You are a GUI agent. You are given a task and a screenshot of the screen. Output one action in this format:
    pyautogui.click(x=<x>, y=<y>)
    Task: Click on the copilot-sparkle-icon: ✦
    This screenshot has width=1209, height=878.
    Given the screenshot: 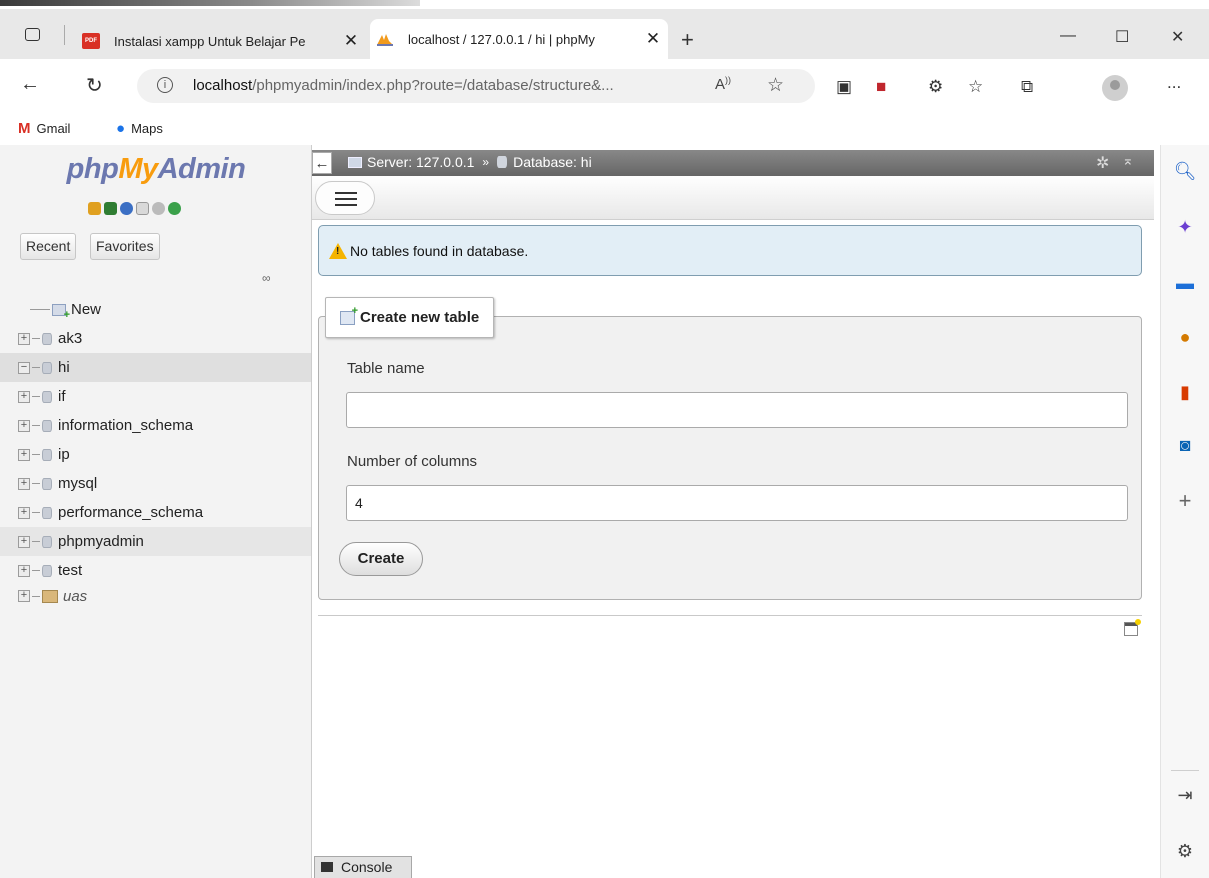 What is the action you would take?
    pyautogui.click(x=1185, y=227)
    